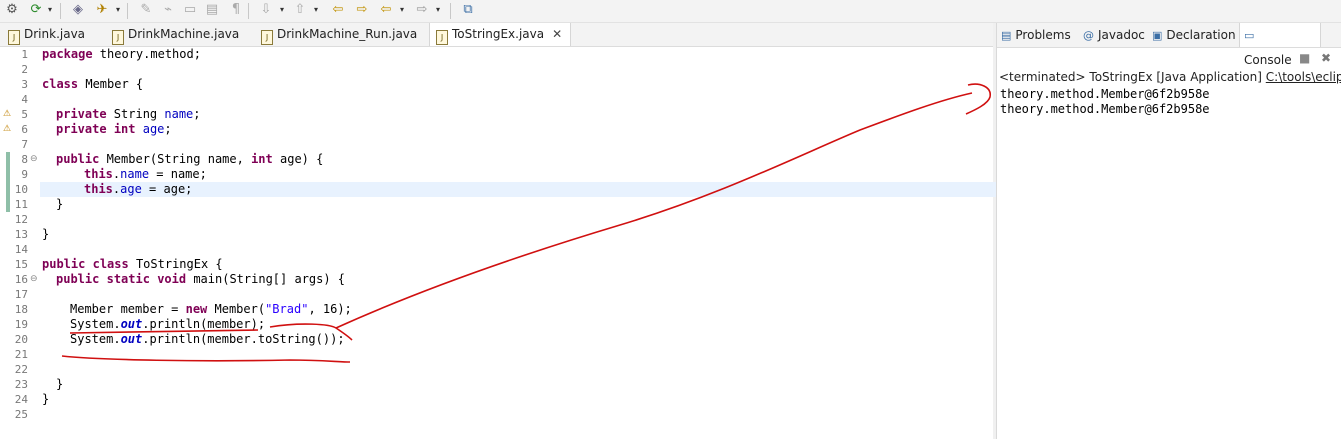 The image size is (1341, 439). I want to click on line-number: 2, so click(24, 69).